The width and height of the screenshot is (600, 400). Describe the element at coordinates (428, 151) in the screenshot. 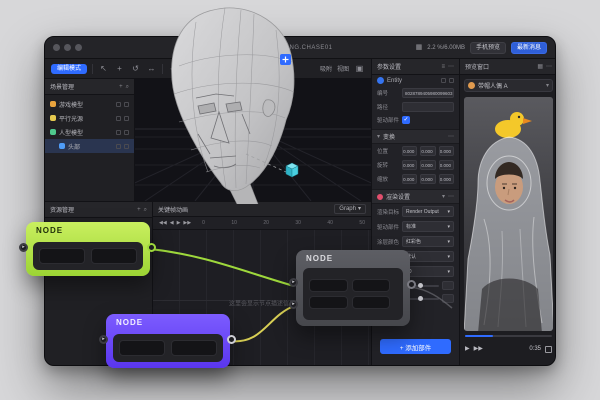

I see `position-y-field: 0.000` at that location.